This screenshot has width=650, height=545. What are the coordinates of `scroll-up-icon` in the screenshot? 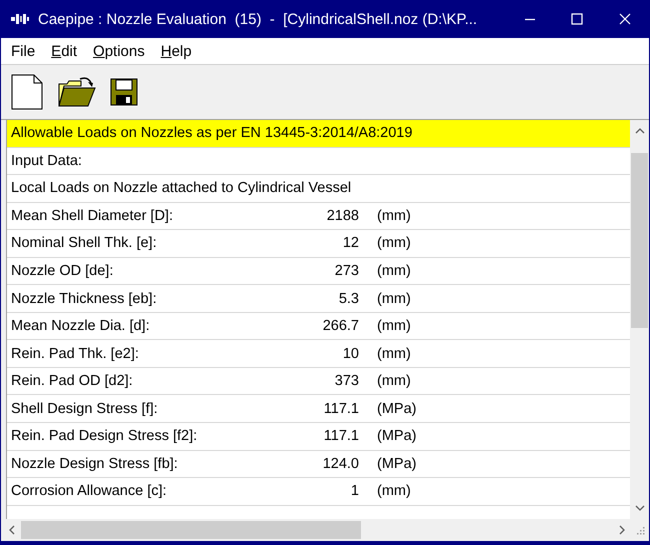 It's located at (639, 131).